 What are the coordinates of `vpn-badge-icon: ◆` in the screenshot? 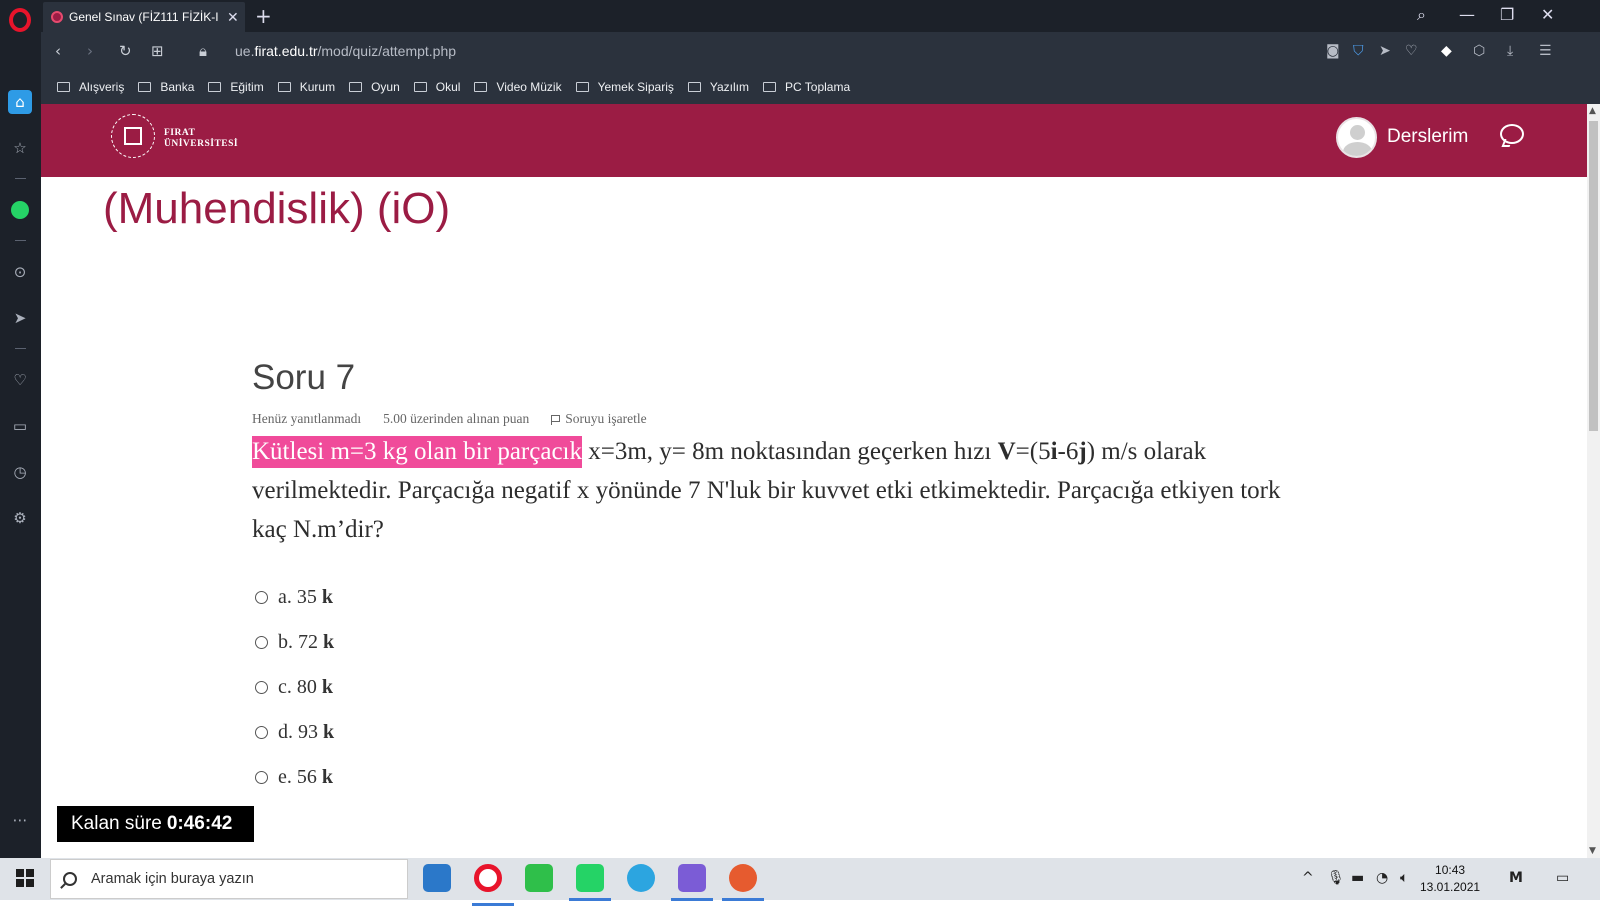 It's located at (1446, 51).